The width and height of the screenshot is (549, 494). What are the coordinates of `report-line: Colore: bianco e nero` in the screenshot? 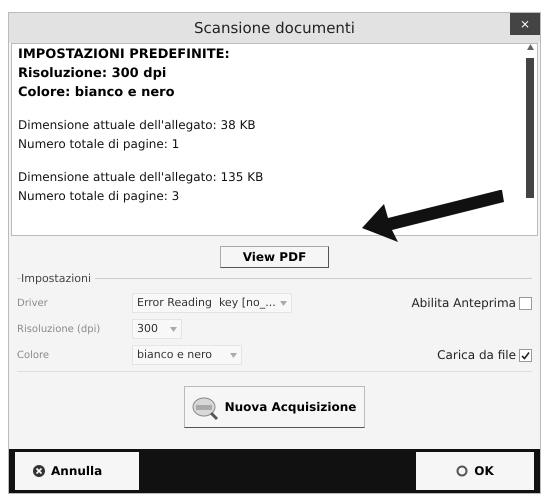 It's located at (97, 93).